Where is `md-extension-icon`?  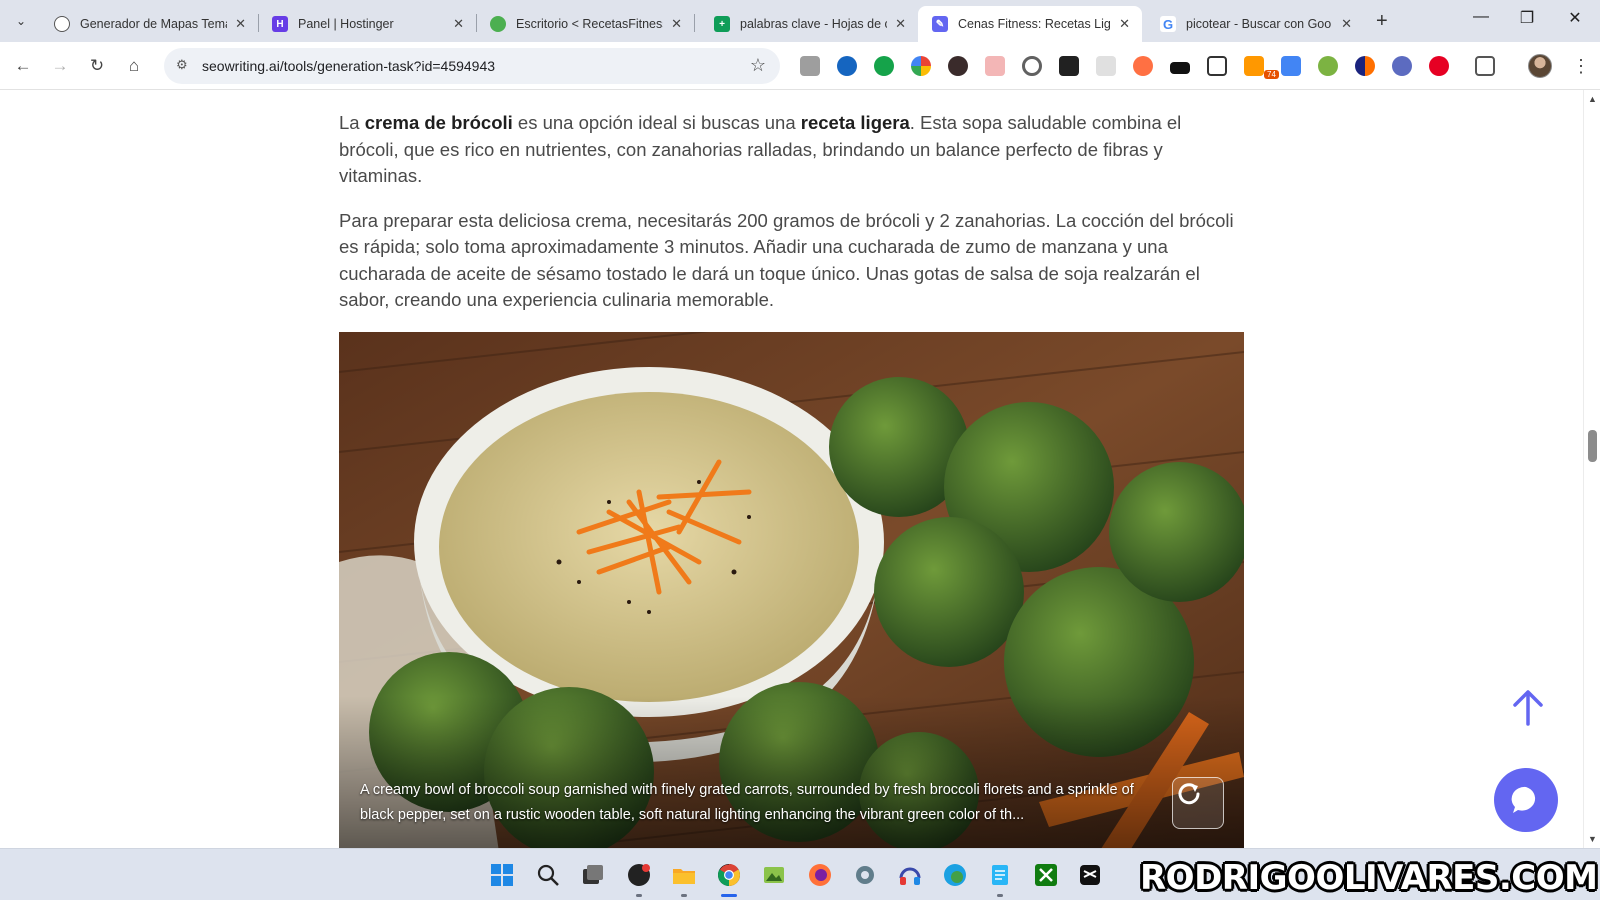 md-extension-icon is located at coordinates (1180, 68).